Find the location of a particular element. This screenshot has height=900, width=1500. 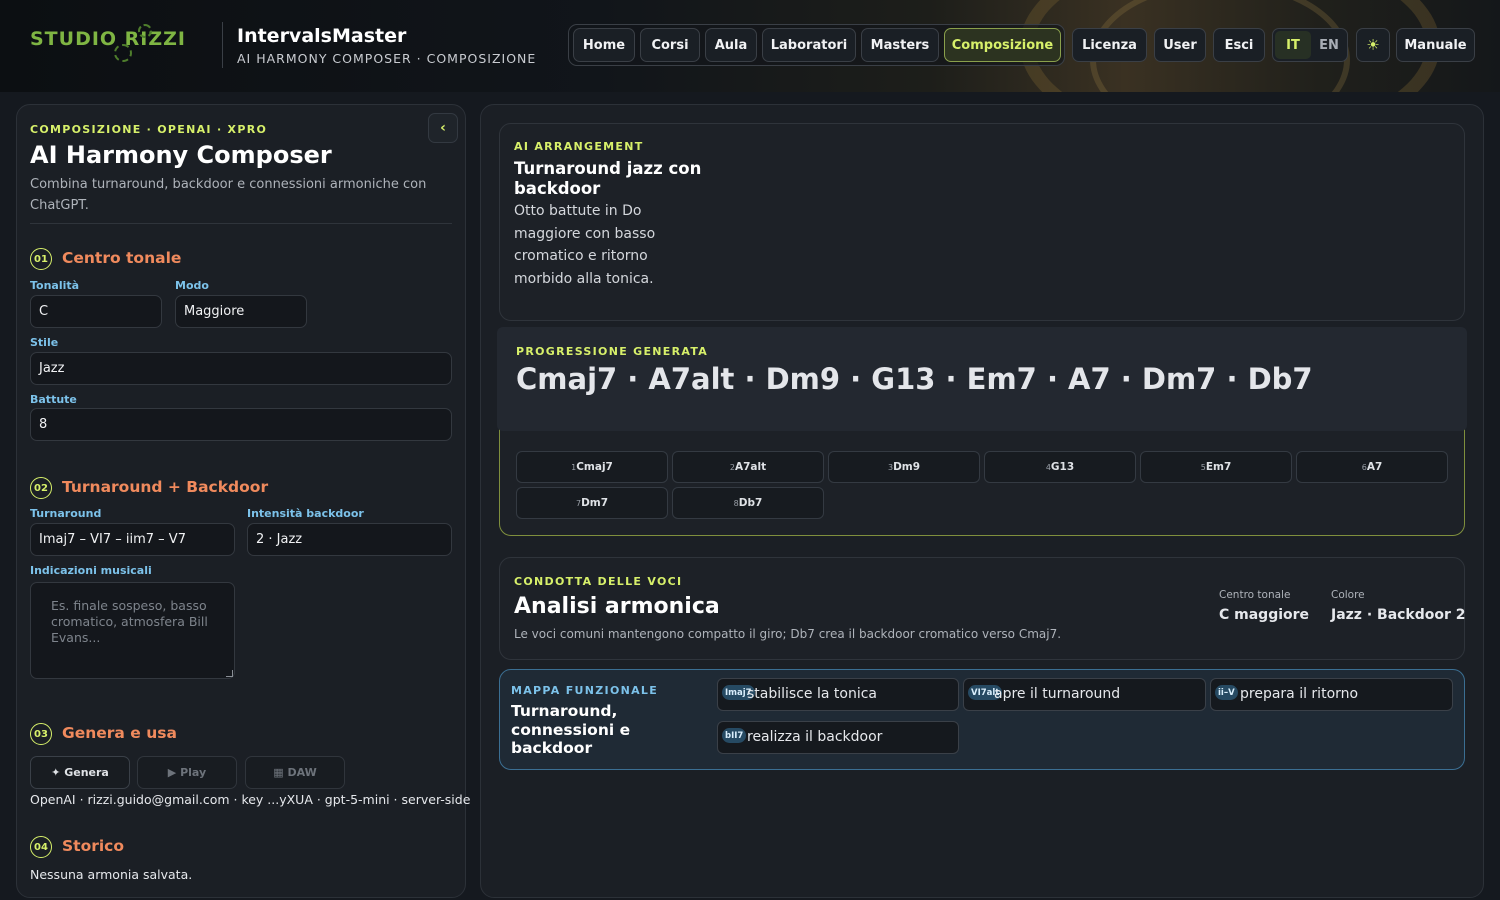

color-value: Jazz · Backdoor 2 is located at coordinates (1398, 615).